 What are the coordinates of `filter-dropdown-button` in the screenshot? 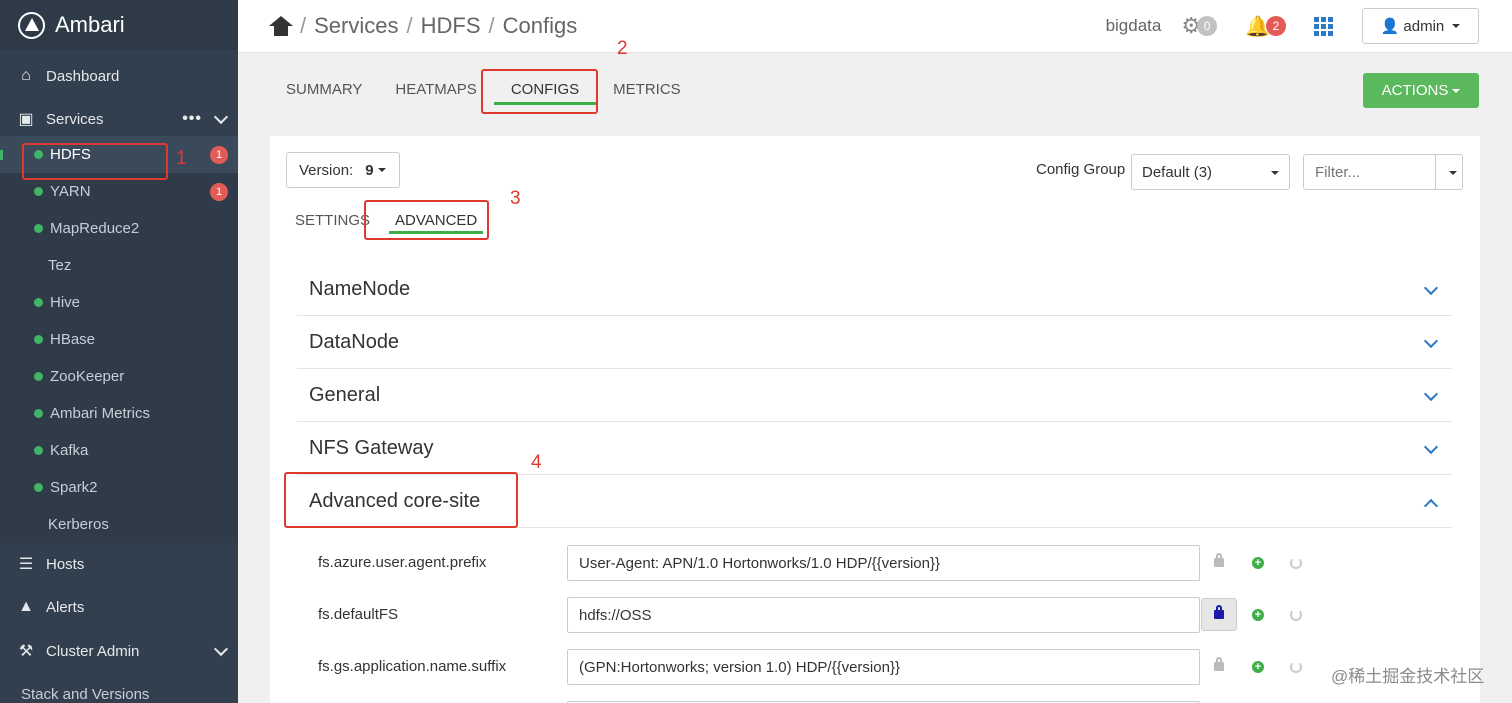 It's located at (1448, 172).